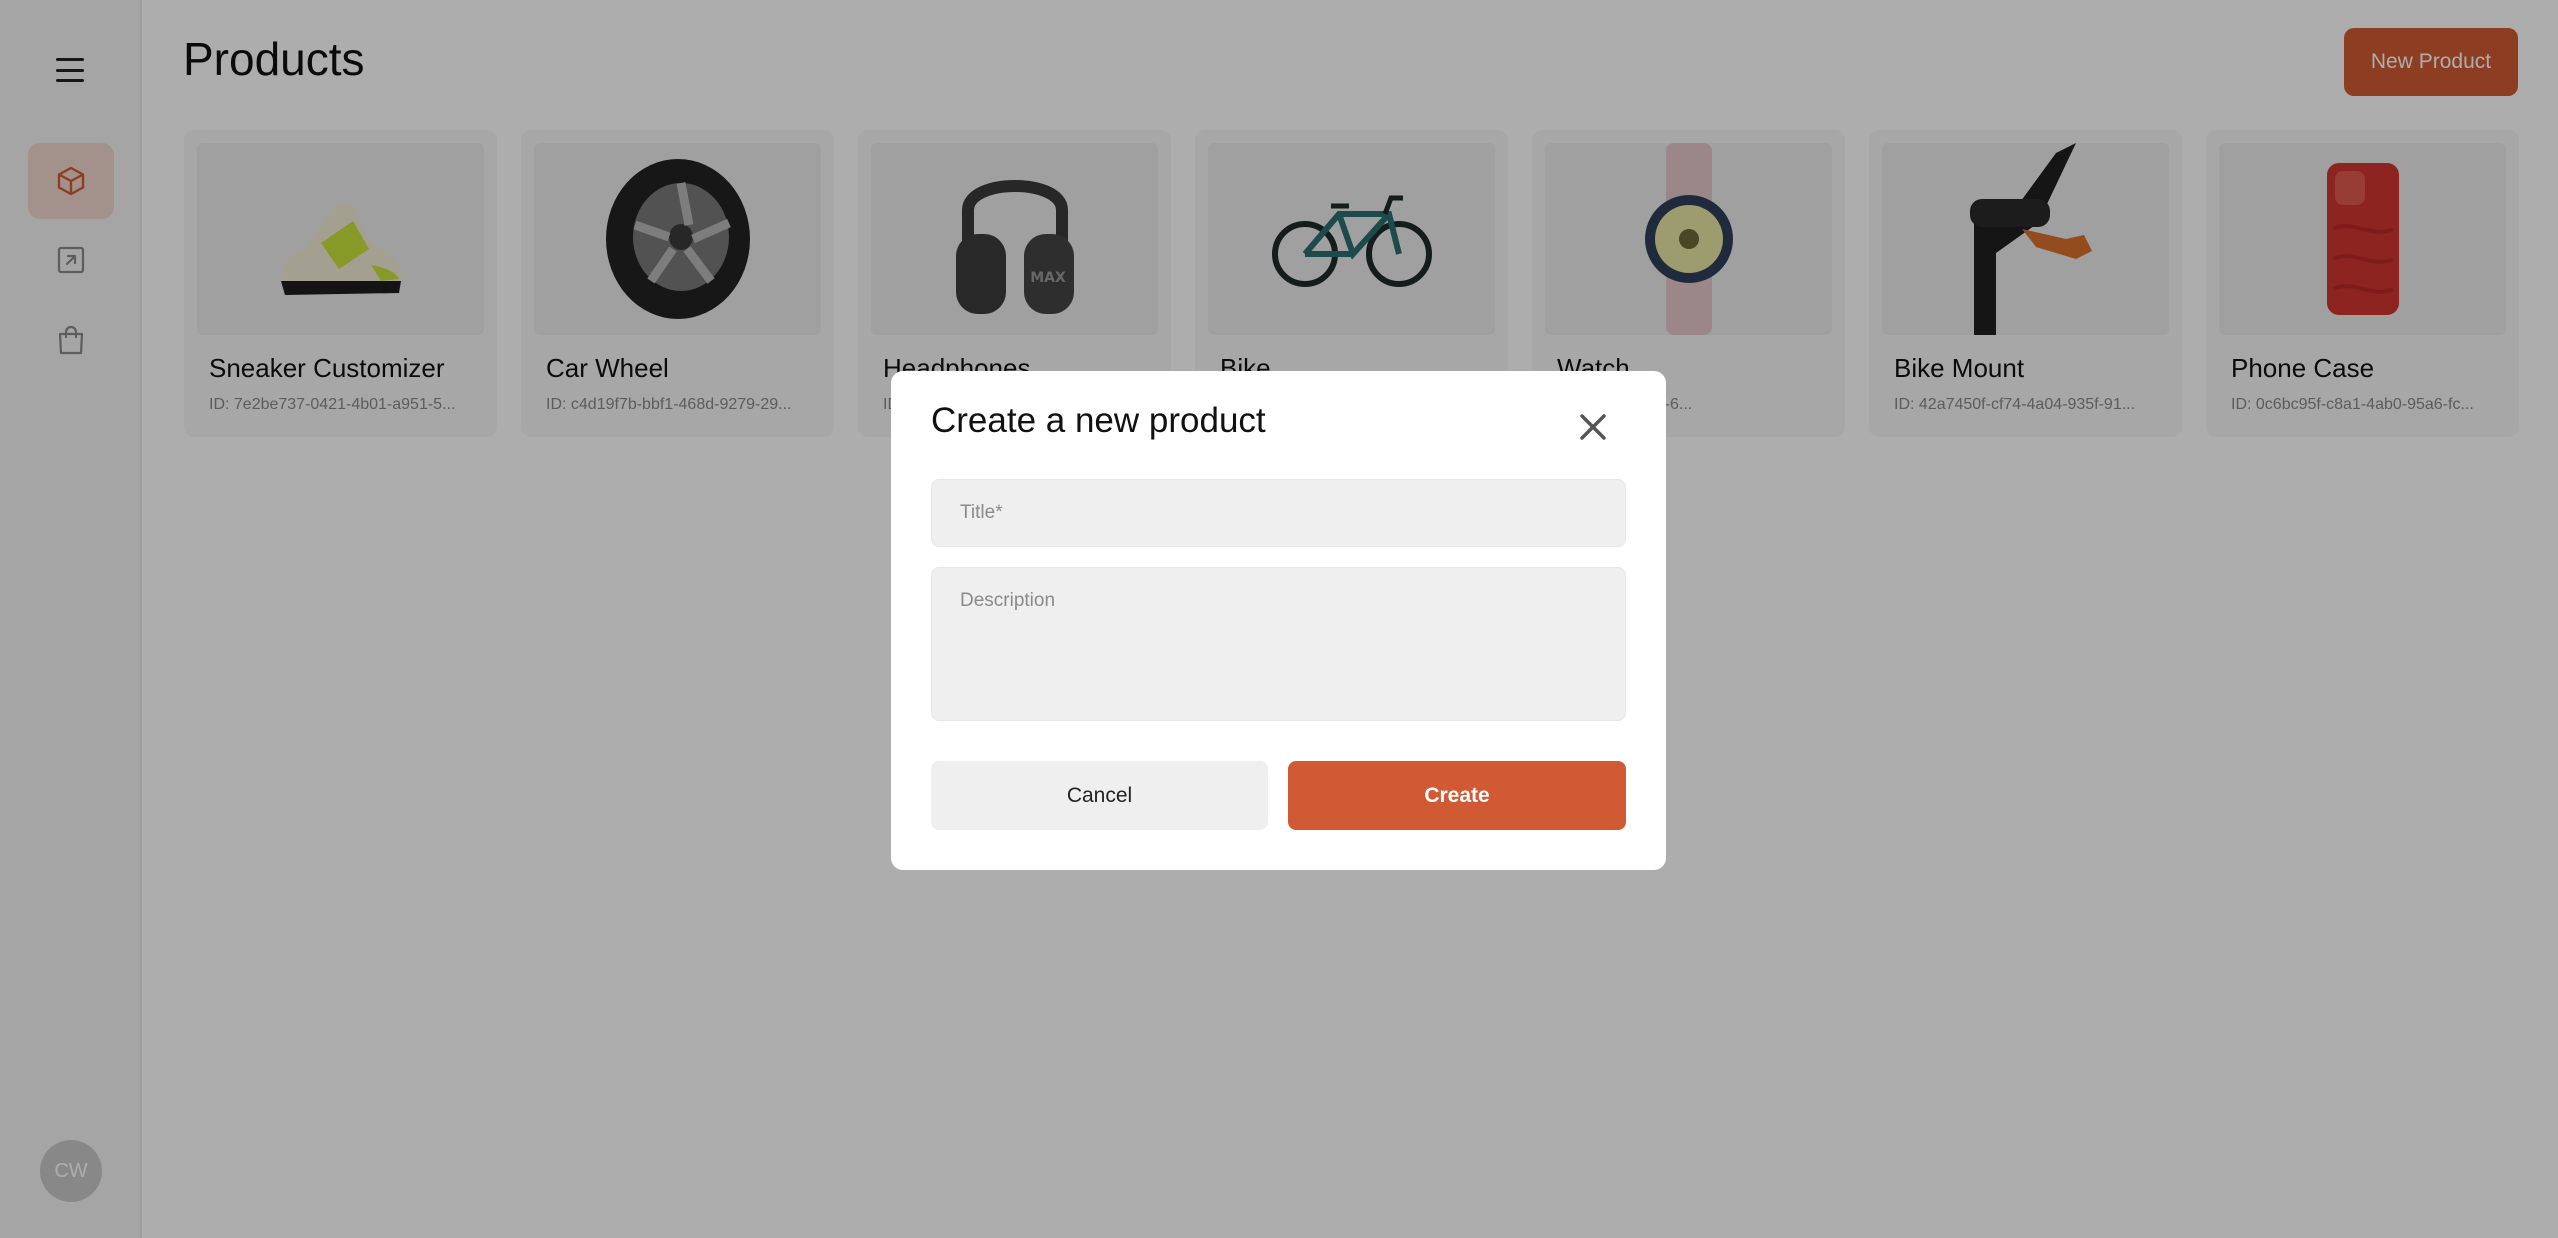  Describe the element at coordinates (1099, 795) in the screenshot. I see `cancel-button: Cancel` at that location.